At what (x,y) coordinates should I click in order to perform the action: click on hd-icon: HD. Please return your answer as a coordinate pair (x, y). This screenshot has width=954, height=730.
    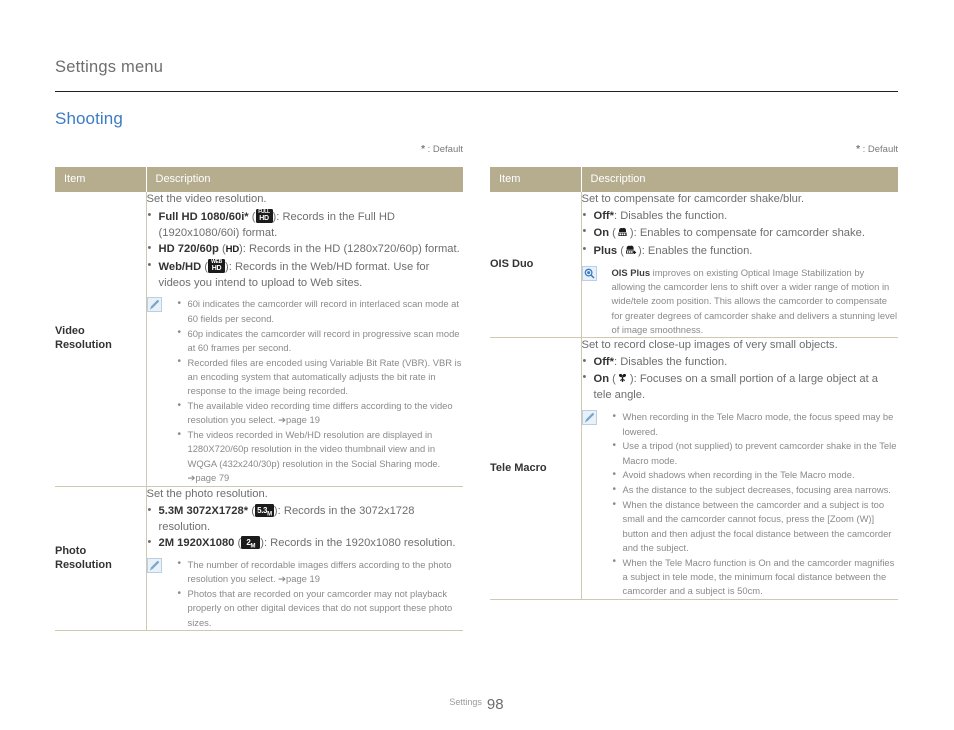
    Looking at the image, I should click on (232, 250).